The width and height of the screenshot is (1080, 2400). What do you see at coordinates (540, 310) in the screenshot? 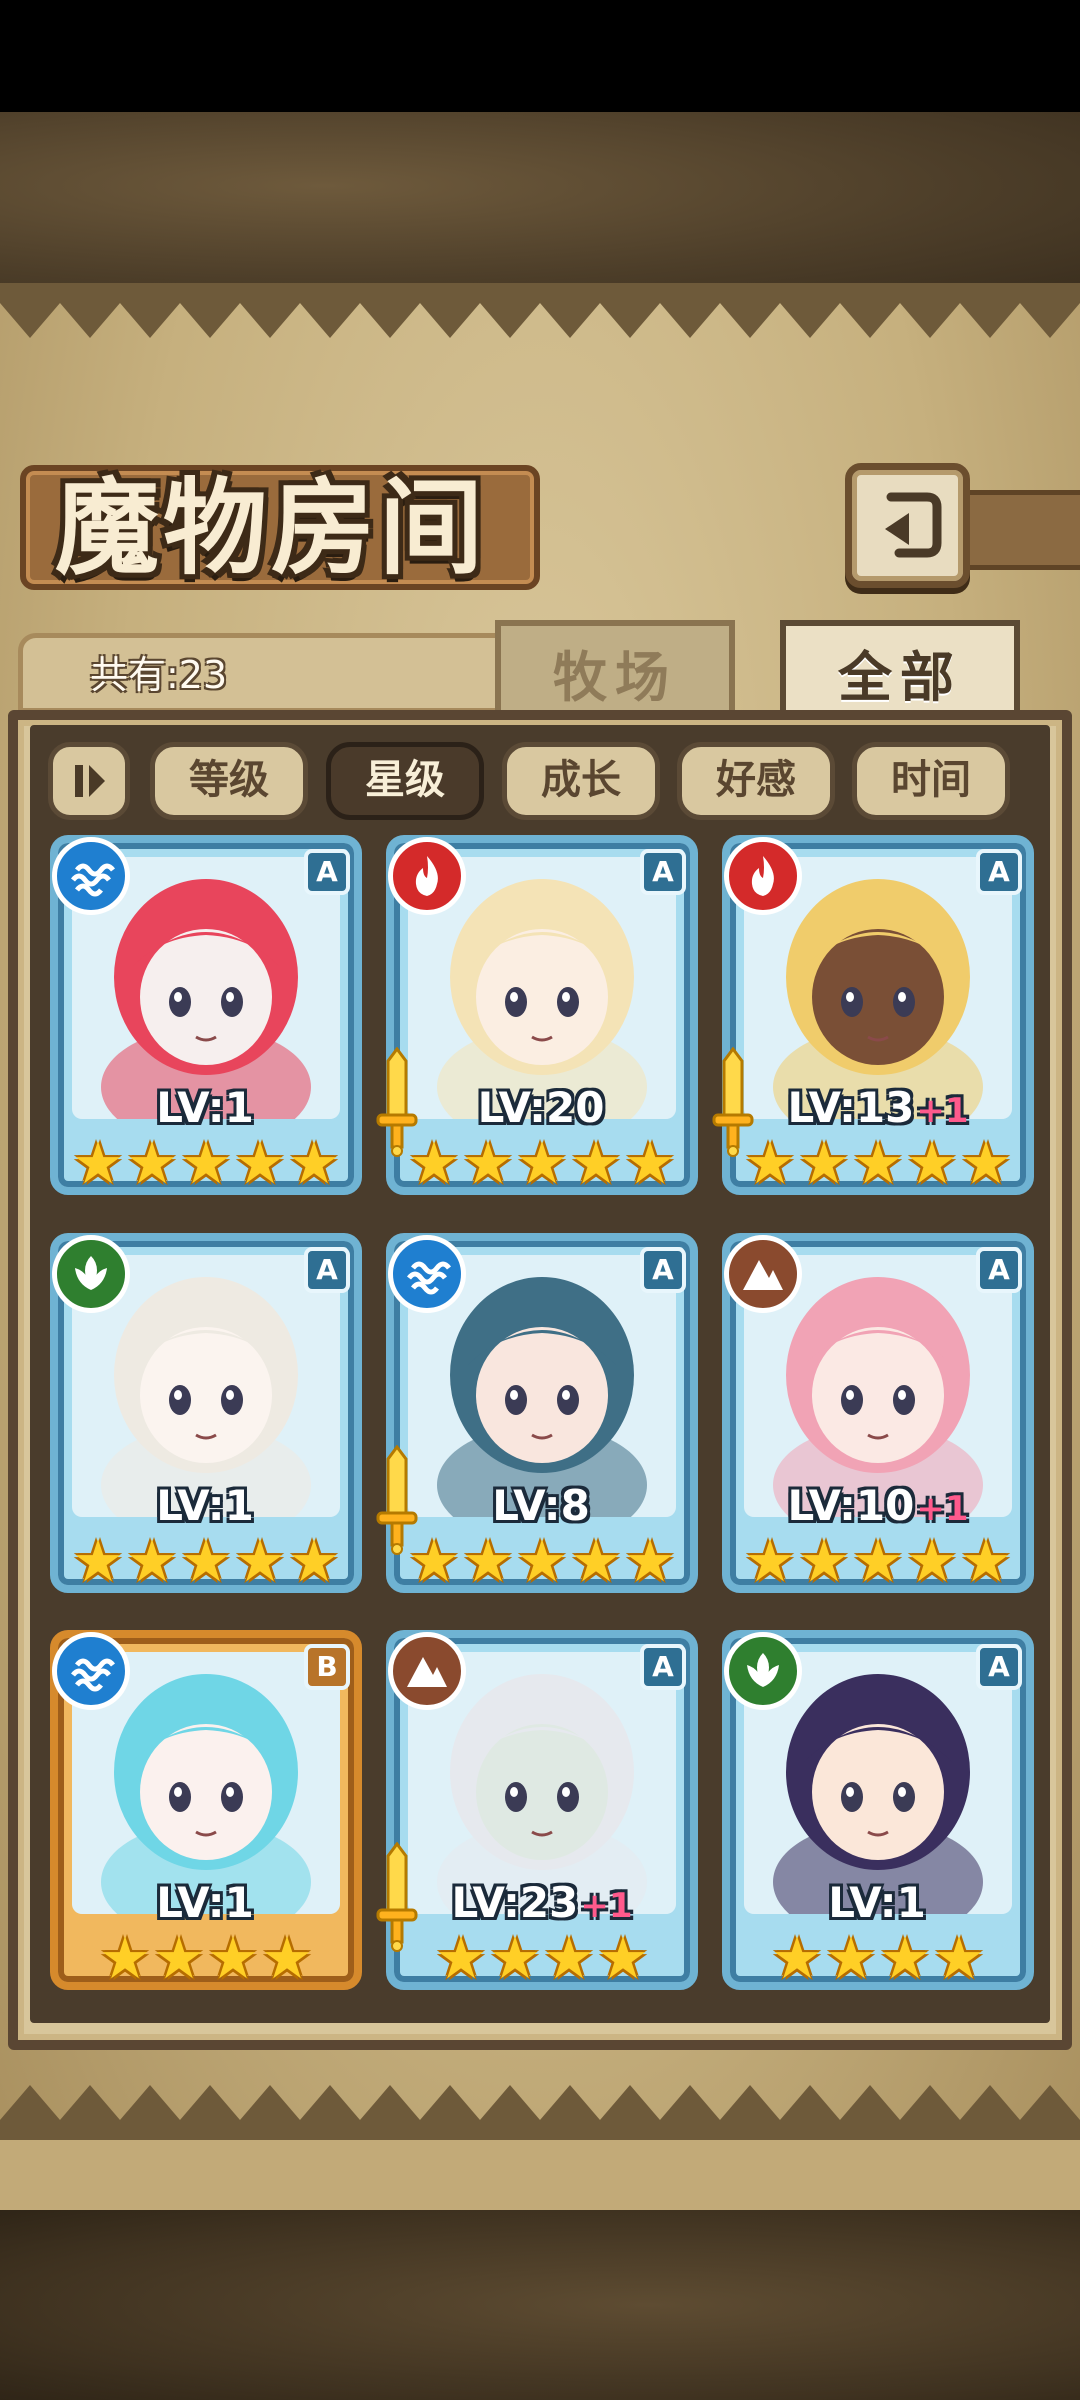
I see `zigzag-border-top` at bounding box center [540, 310].